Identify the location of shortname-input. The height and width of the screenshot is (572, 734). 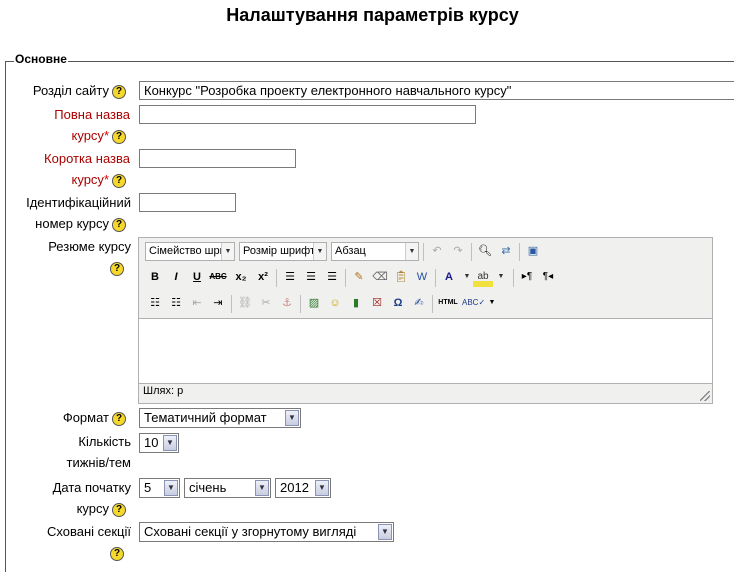
(217, 158).